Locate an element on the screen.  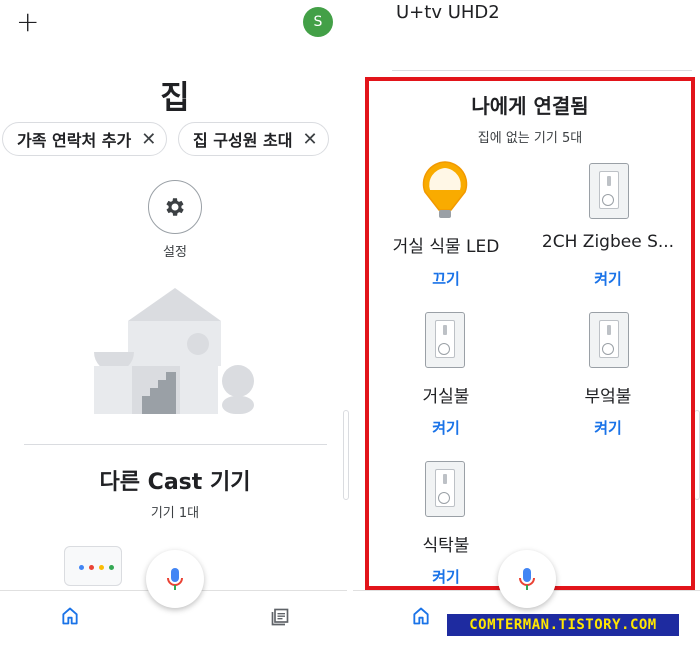
speaker-lights is located at coordinates (96, 567).